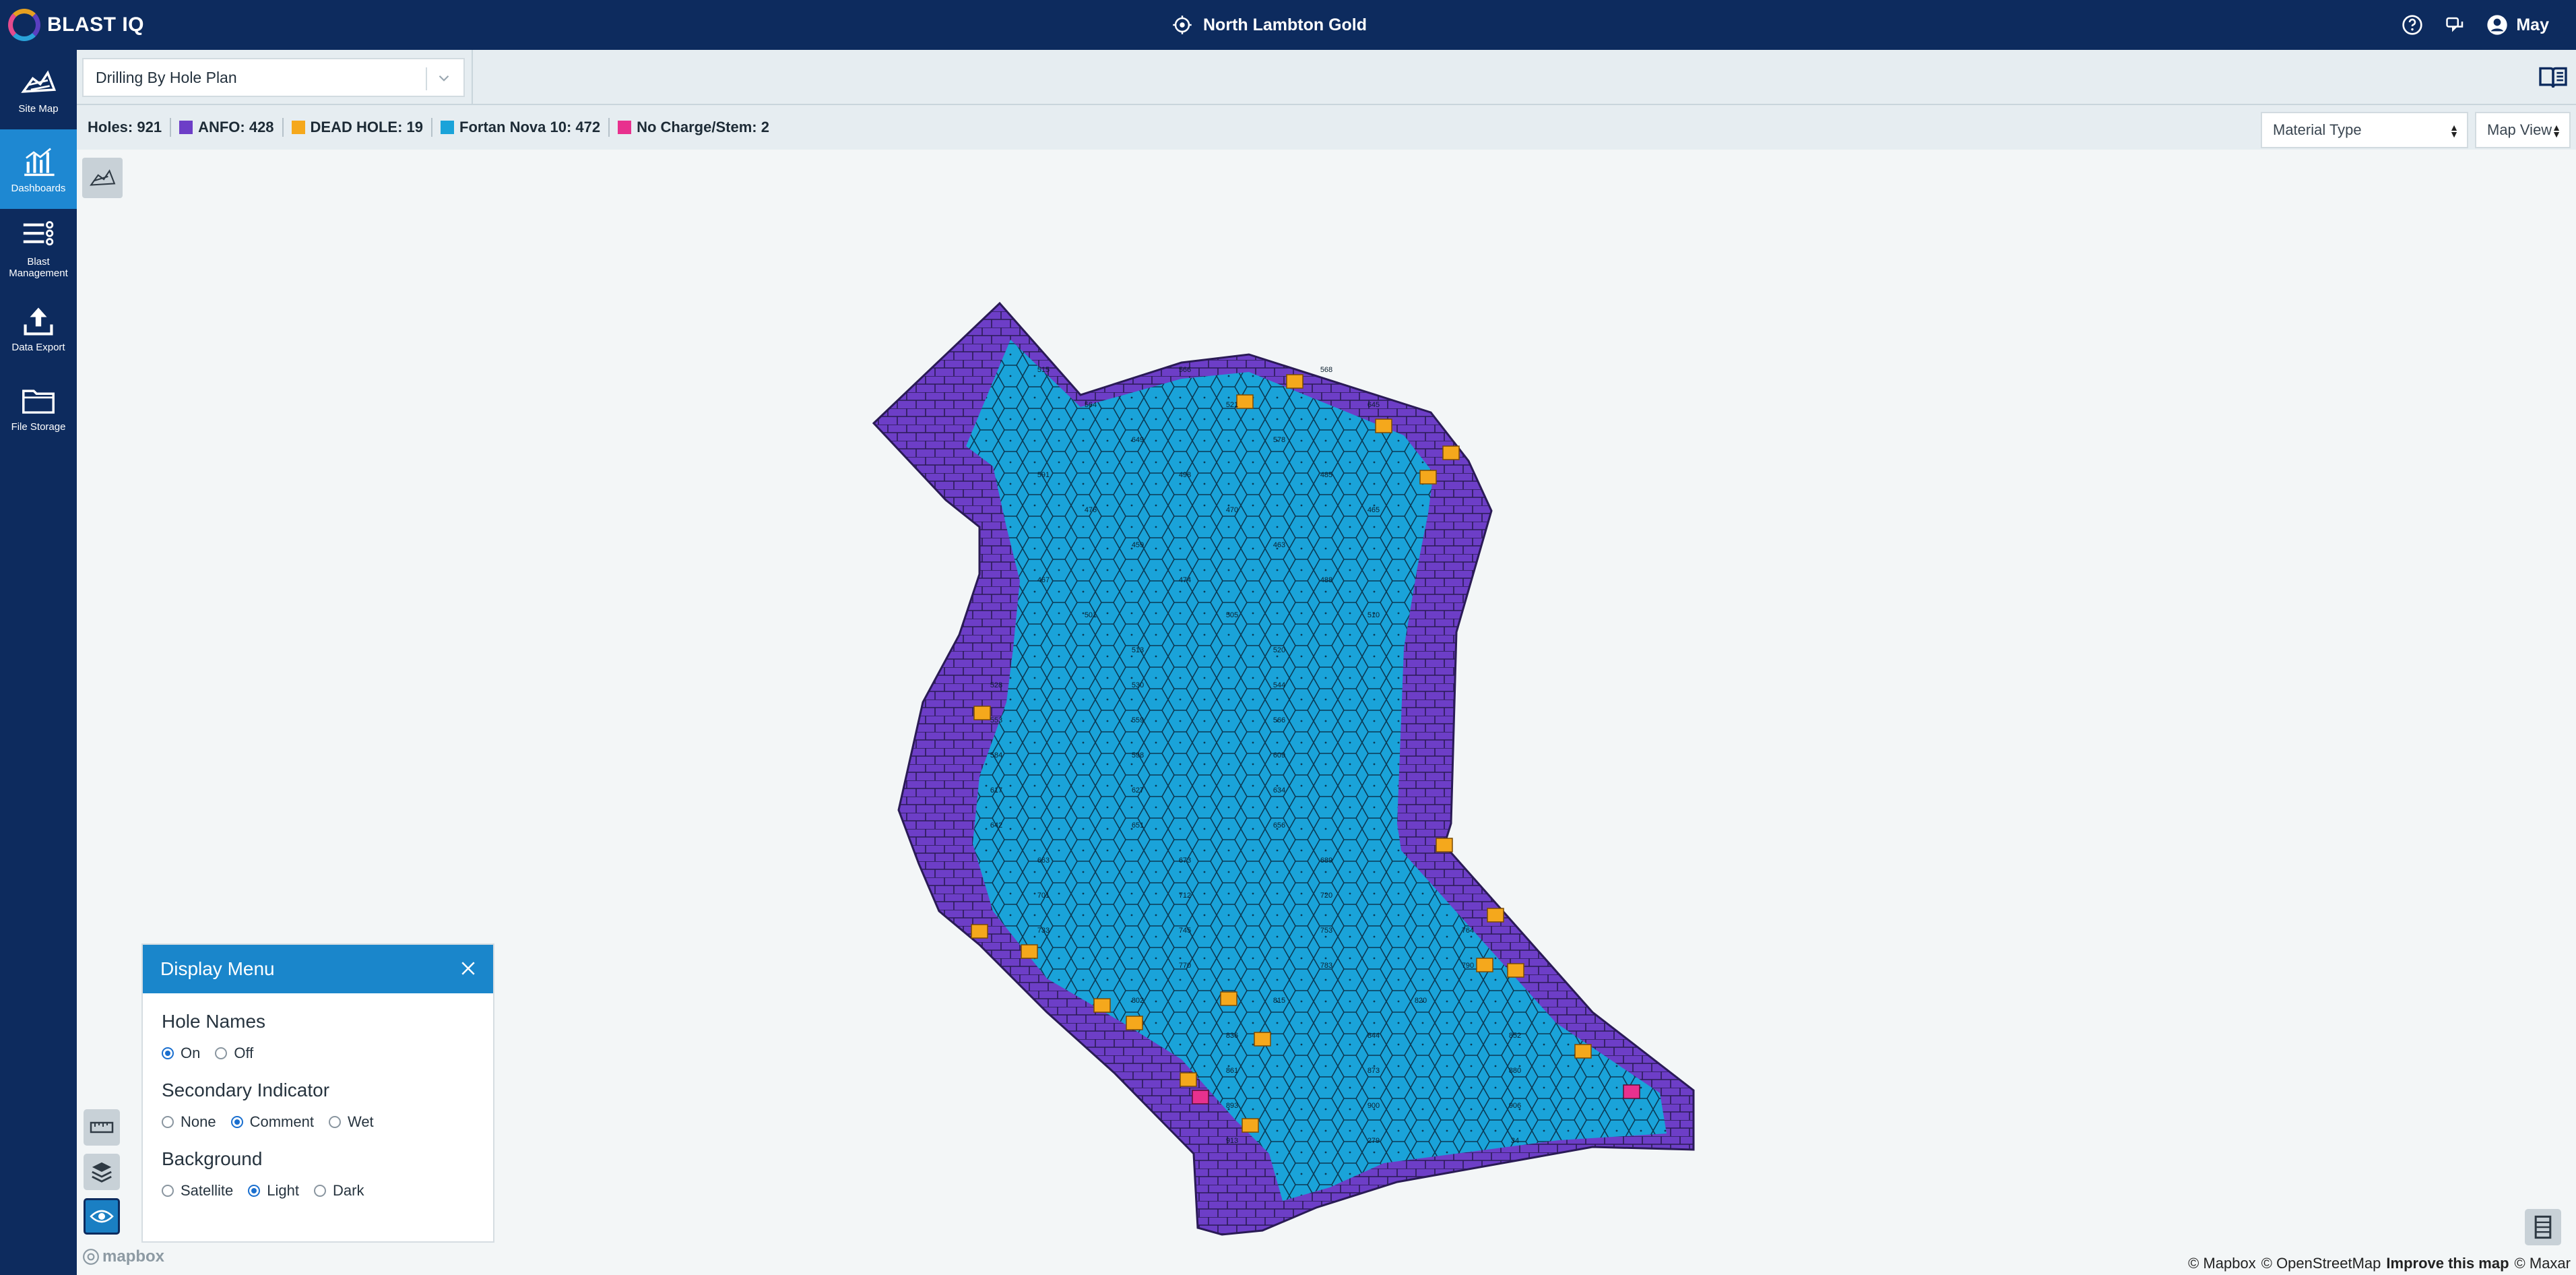 The image size is (2576, 1275). Describe the element at coordinates (272, 1122) in the screenshot. I see `indicator-comment-radio: Comment` at that location.